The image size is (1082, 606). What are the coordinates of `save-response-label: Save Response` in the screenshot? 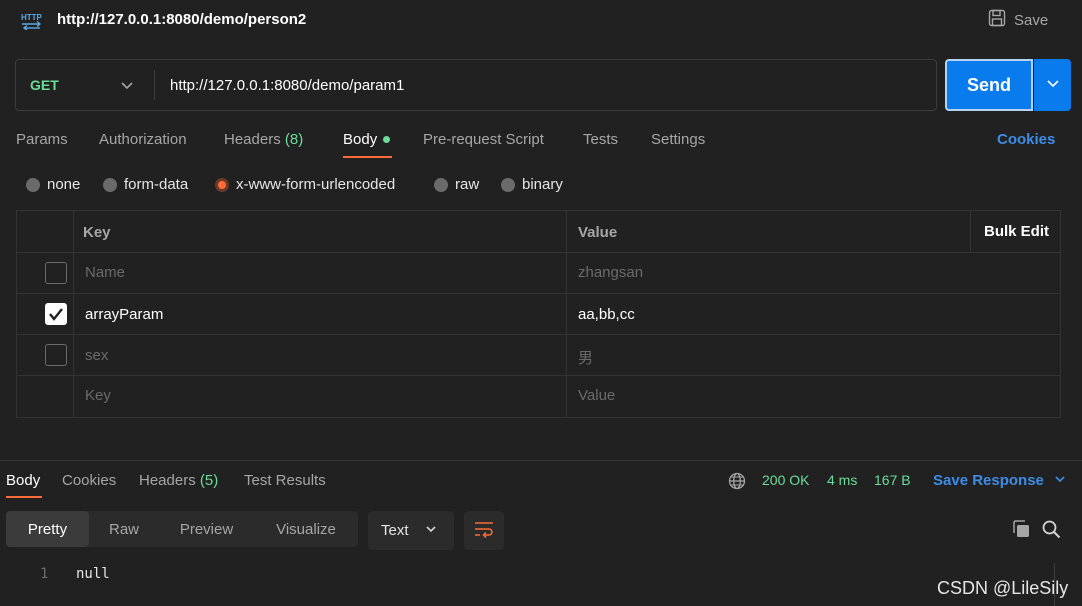 It's located at (988, 480).